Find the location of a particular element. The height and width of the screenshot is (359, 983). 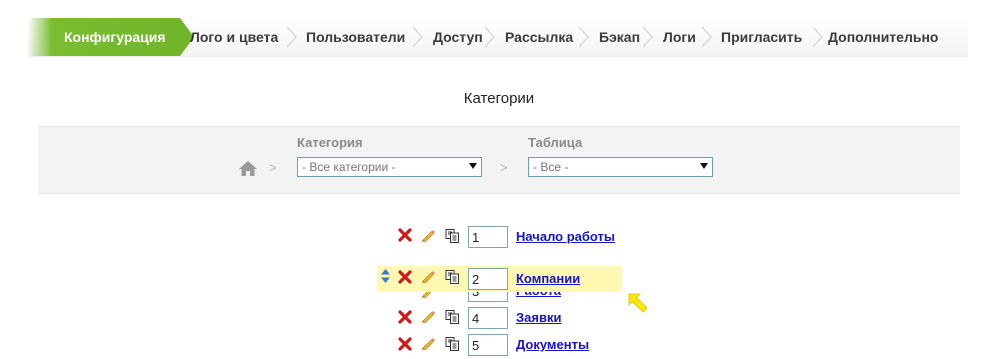

tab-configuration: Конфигурация is located at coordinates (111, 37).